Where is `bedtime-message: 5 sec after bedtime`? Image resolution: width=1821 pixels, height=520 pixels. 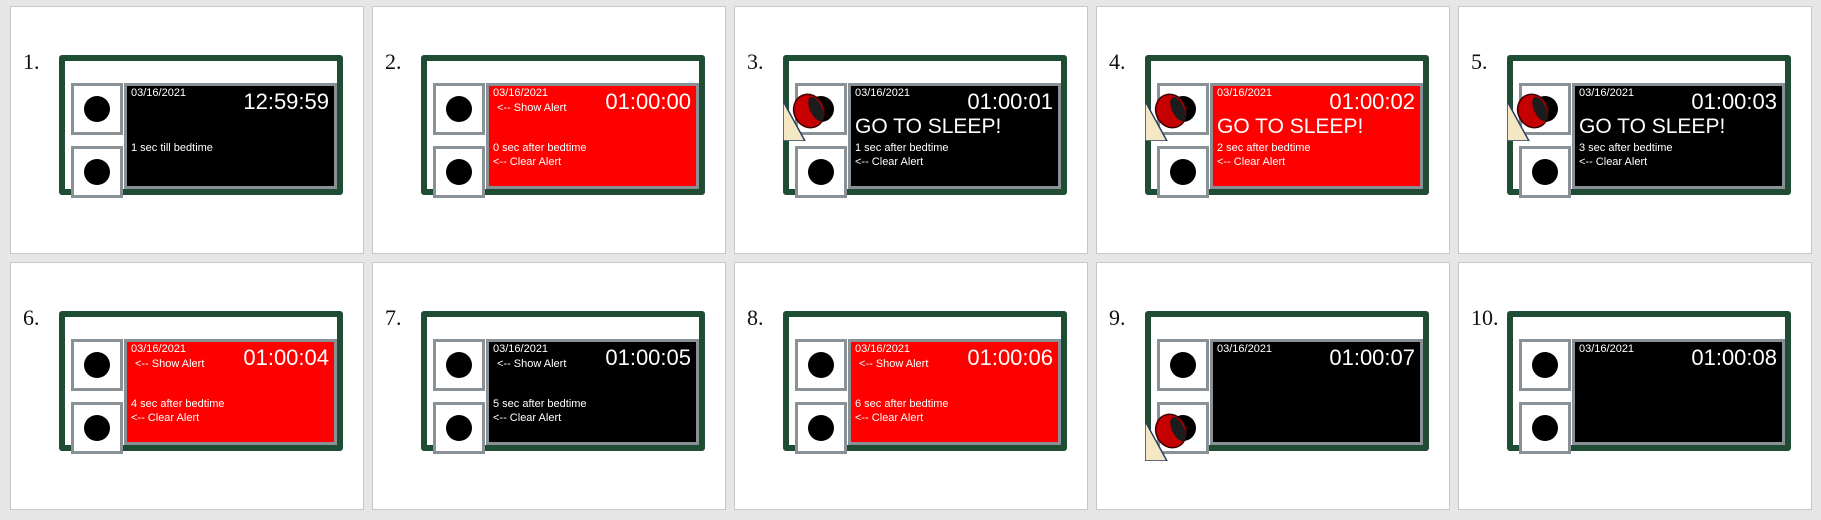 bedtime-message: 5 sec after bedtime is located at coordinates (540, 404).